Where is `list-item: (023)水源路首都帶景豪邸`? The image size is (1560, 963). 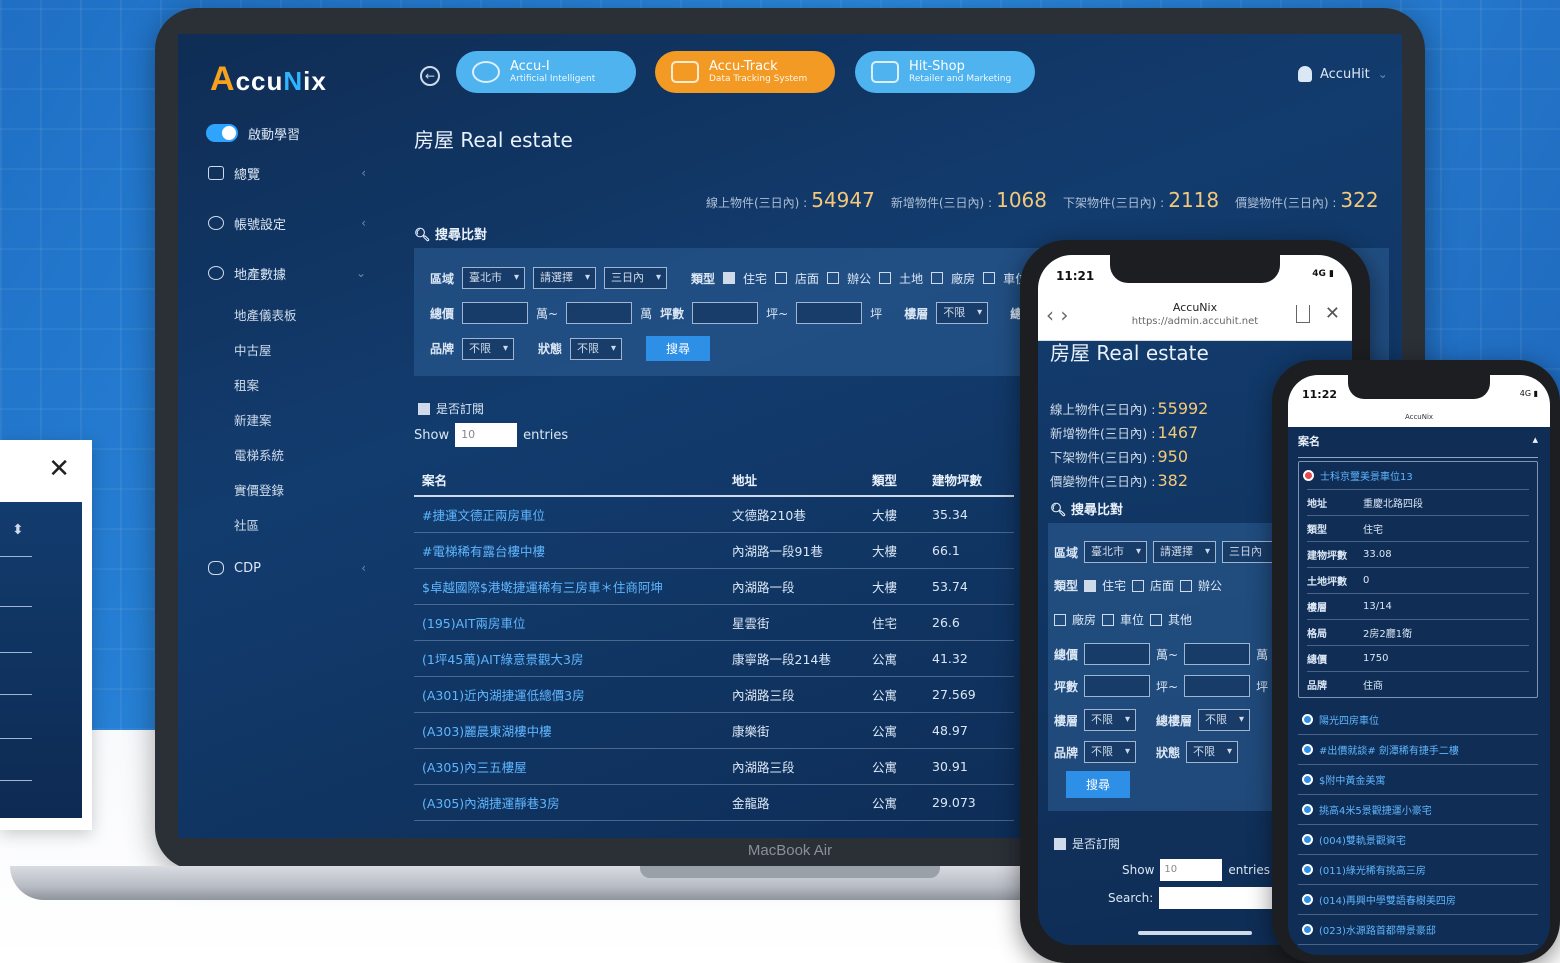 list-item: (023)水源路首都帶景豪邸 is located at coordinates (1418, 930).